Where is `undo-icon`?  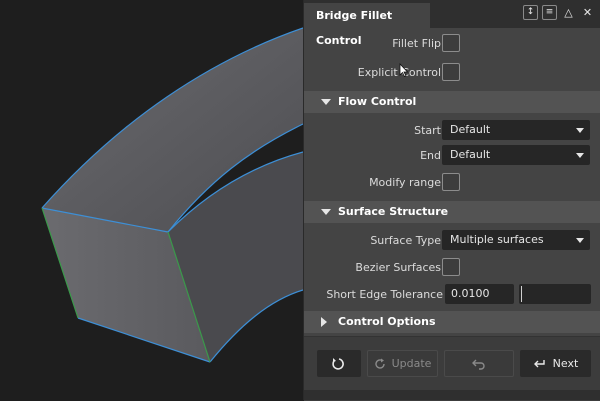
undo-icon is located at coordinates (478, 364).